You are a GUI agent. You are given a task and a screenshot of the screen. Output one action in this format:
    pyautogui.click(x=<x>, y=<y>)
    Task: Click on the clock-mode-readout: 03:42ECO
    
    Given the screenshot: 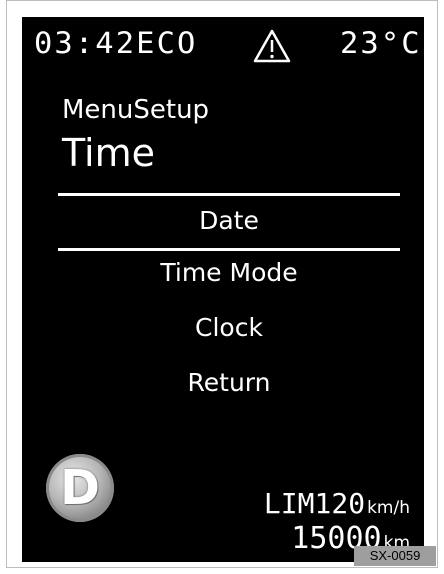 What is the action you would take?
    pyautogui.click(x=115, y=43)
    